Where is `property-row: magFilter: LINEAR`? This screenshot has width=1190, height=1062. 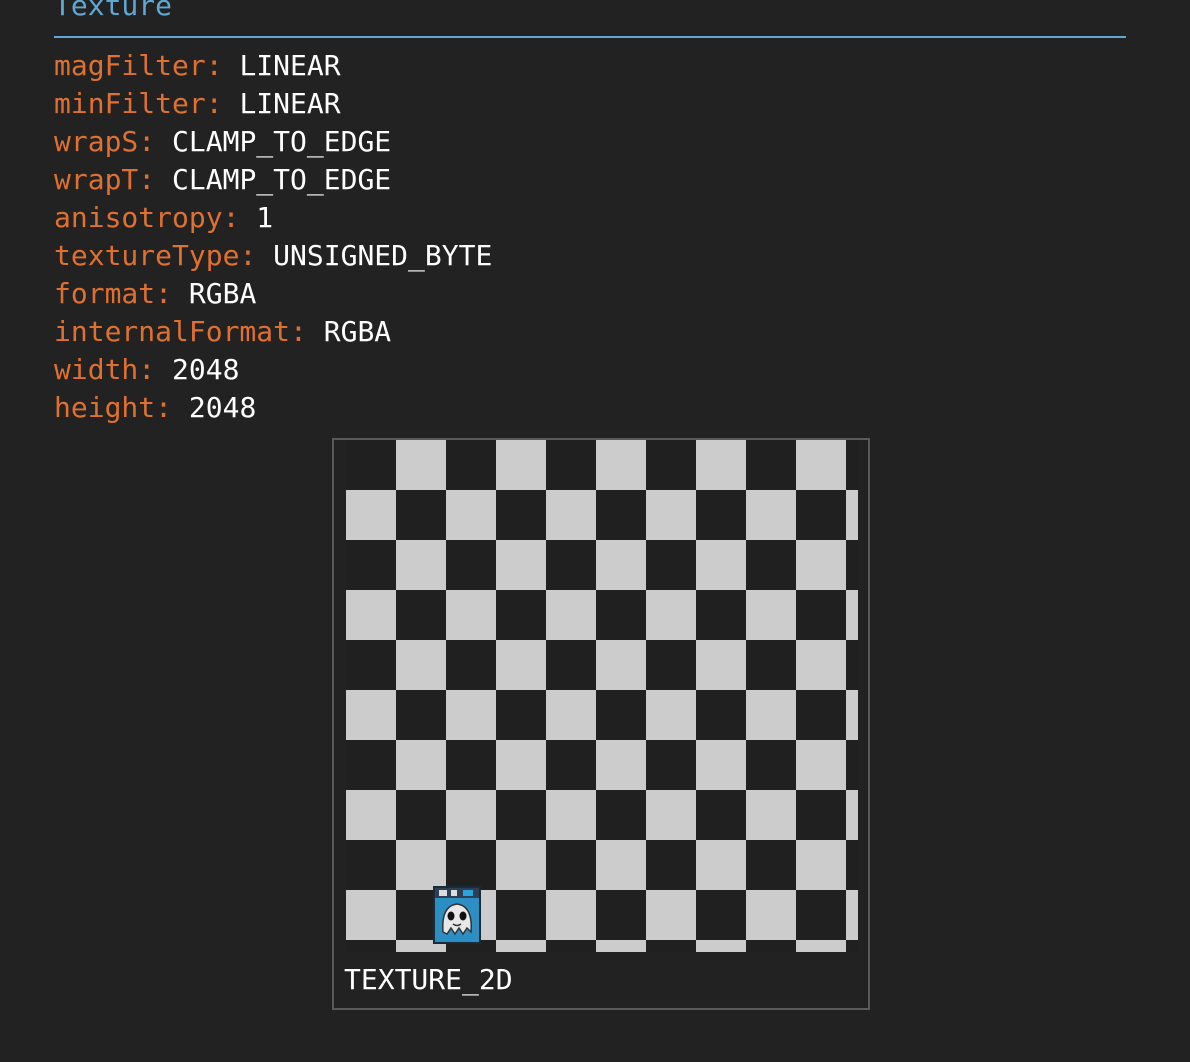 property-row: magFilter: LINEAR is located at coordinates (273, 66).